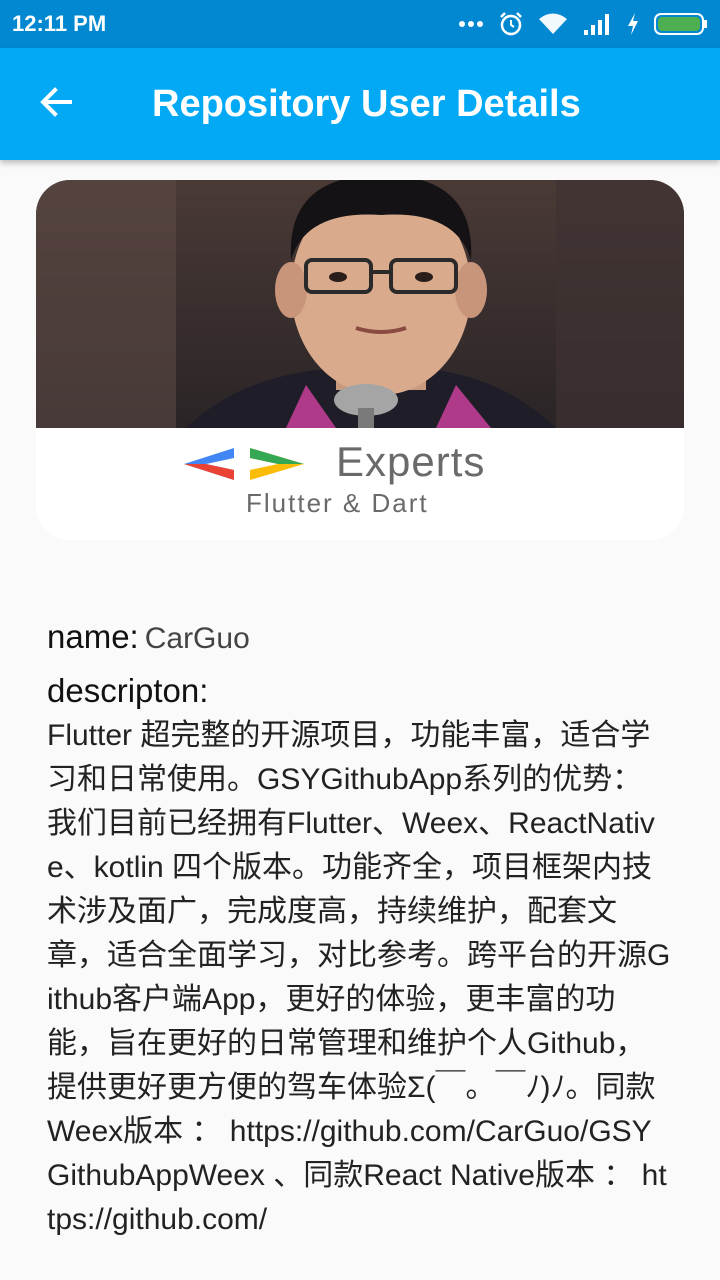 The image size is (720, 1280). I want to click on signal-icon, so click(596, 24).